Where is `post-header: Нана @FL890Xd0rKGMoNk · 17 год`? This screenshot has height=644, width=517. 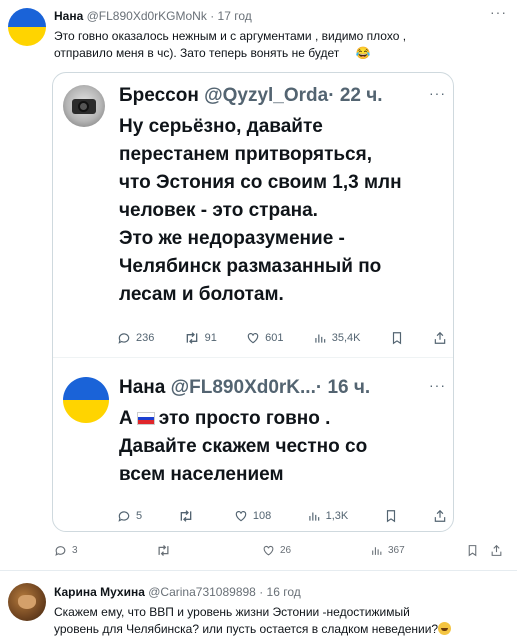
post-header: Нана @FL890Xd0rKGMoNk · 17 год is located at coordinates (153, 16).